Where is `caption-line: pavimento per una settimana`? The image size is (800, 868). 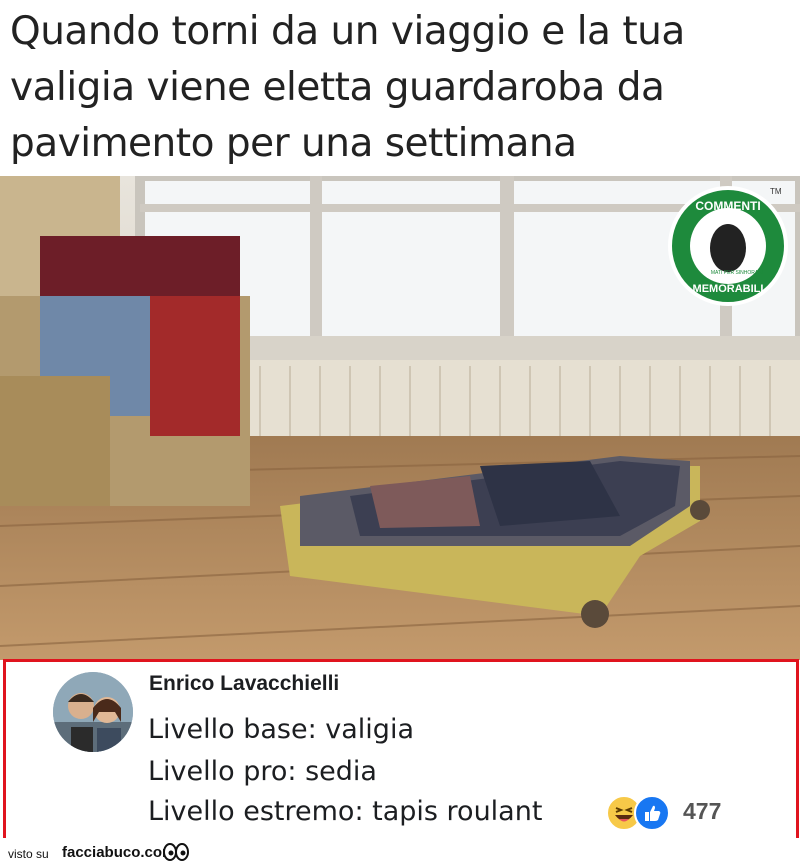 caption-line: pavimento per una settimana is located at coordinates (293, 143).